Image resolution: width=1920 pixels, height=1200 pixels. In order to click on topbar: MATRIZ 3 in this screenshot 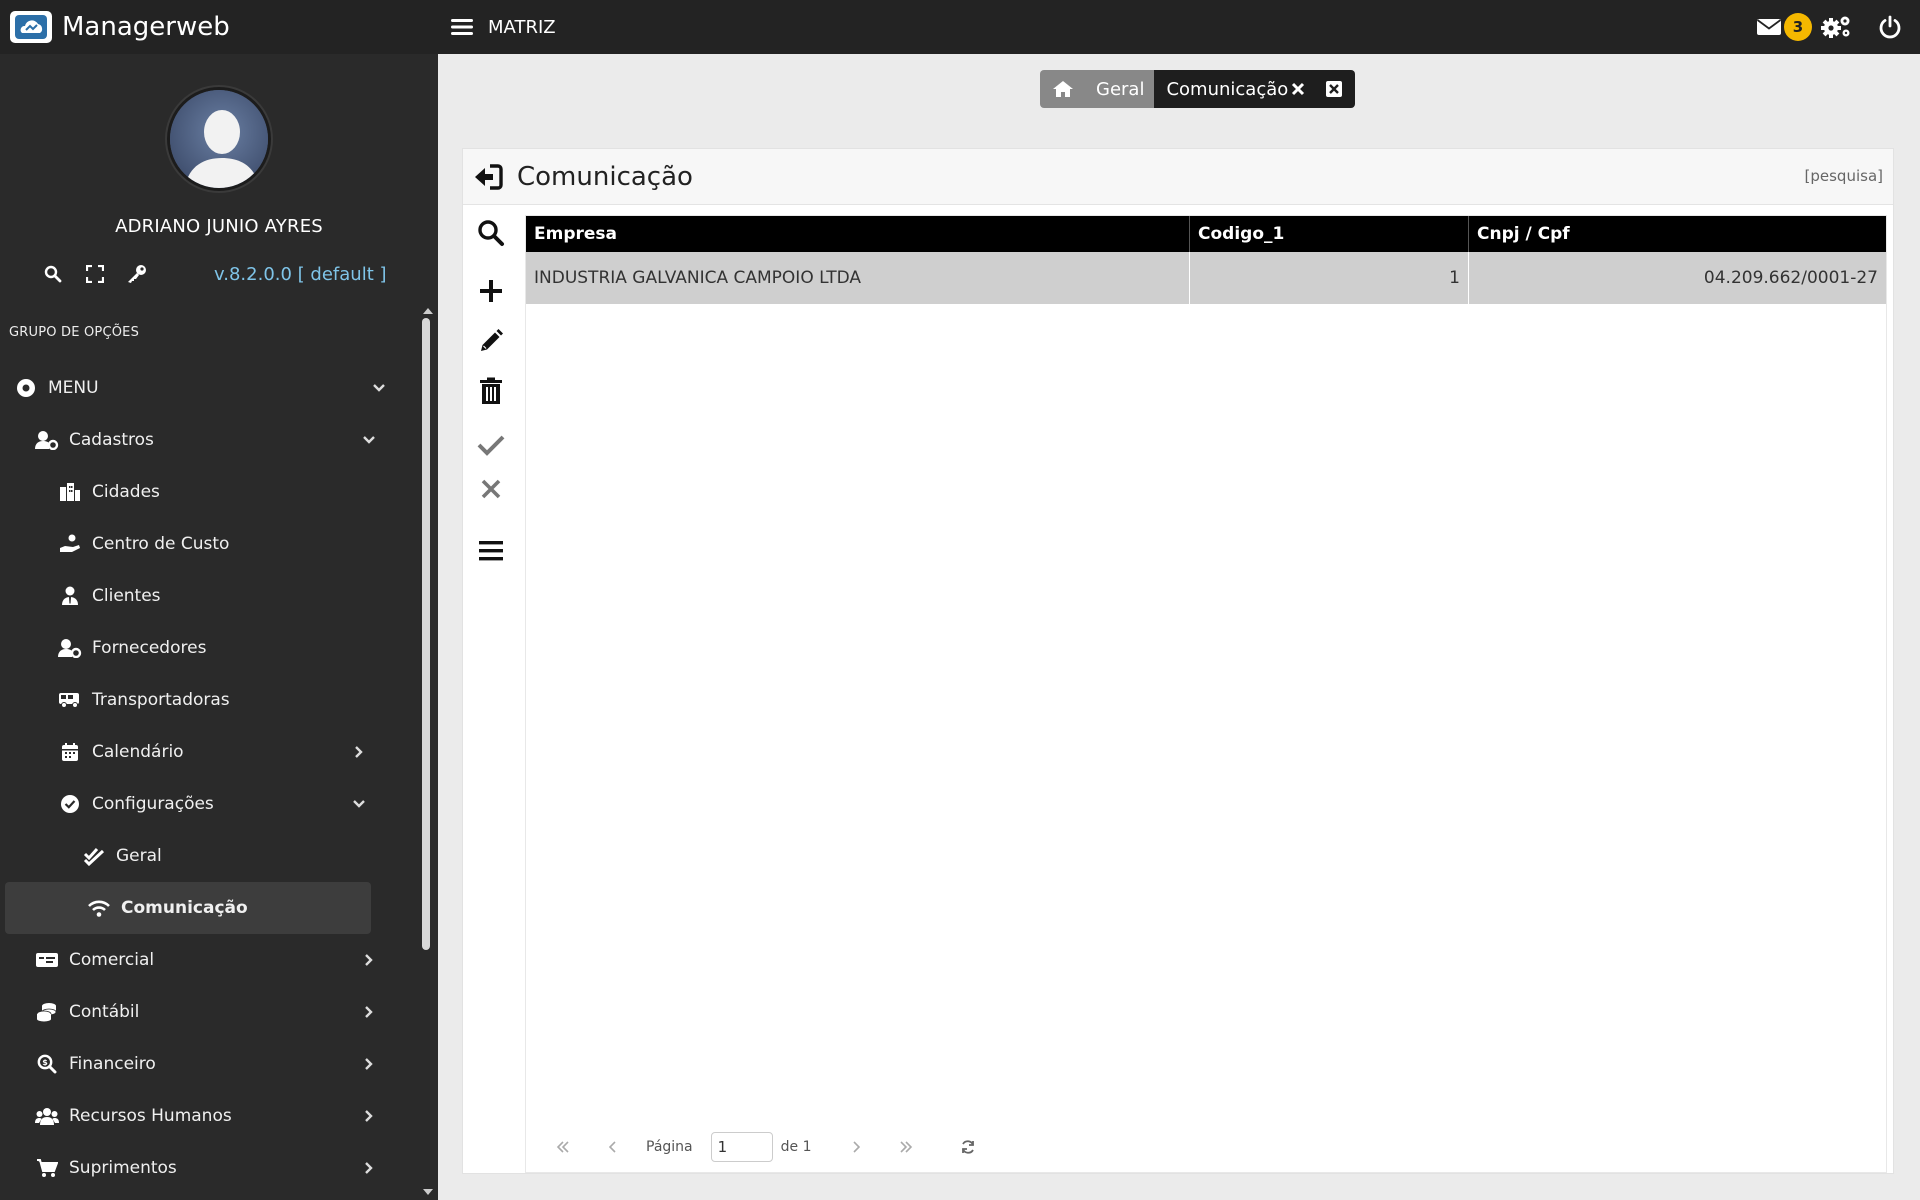, I will do `click(1179, 27)`.